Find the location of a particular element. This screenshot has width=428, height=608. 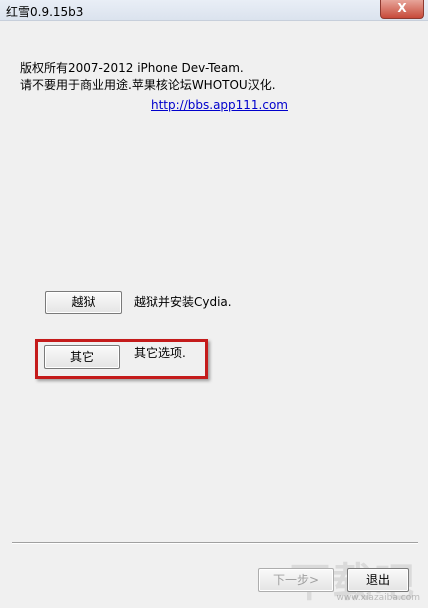

title-bar: 红雪0.9.15b3 X is located at coordinates (214, 10).